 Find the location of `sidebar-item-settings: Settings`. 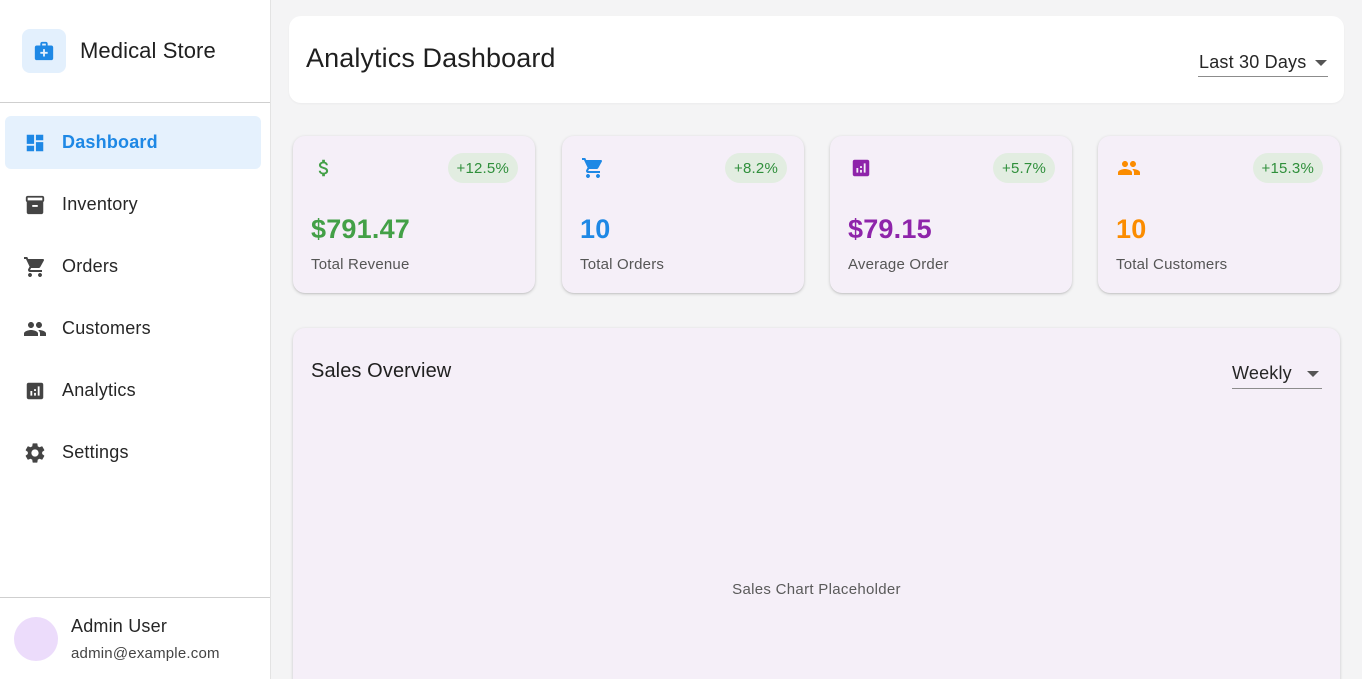

sidebar-item-settings: Settings is located at coordinates (133, 452).